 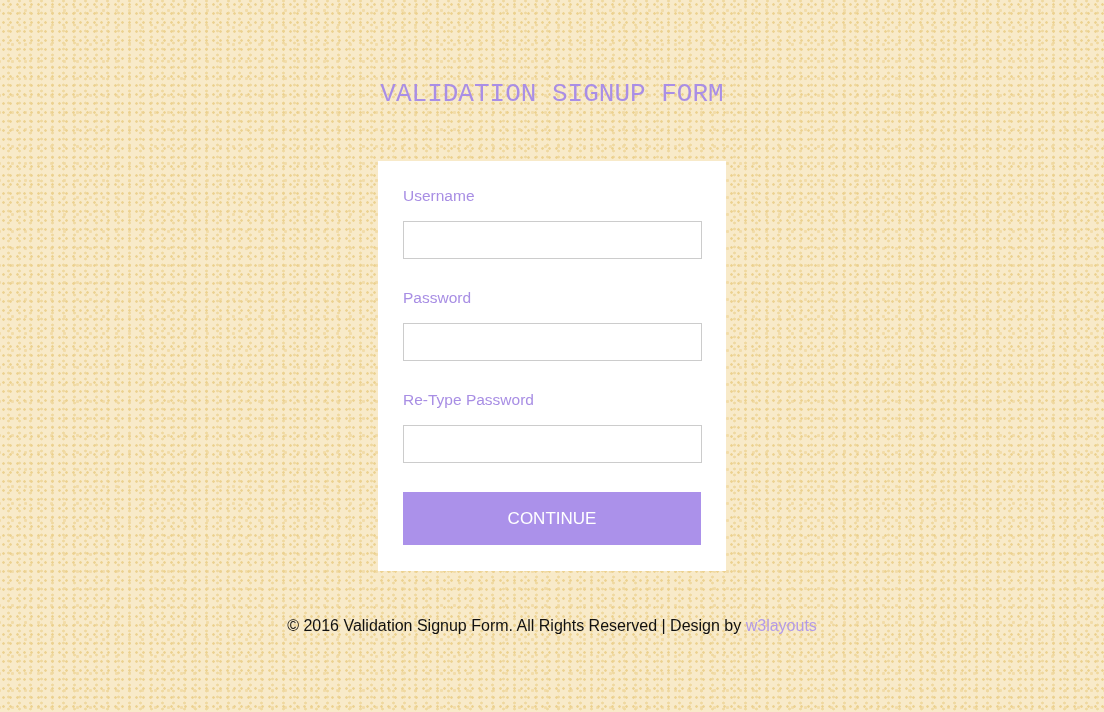 I want to click on copyright-text: © 2016 Validation Signup Form. All Rights Reserved | Design by w3layouts, so click(x=552, y=626).